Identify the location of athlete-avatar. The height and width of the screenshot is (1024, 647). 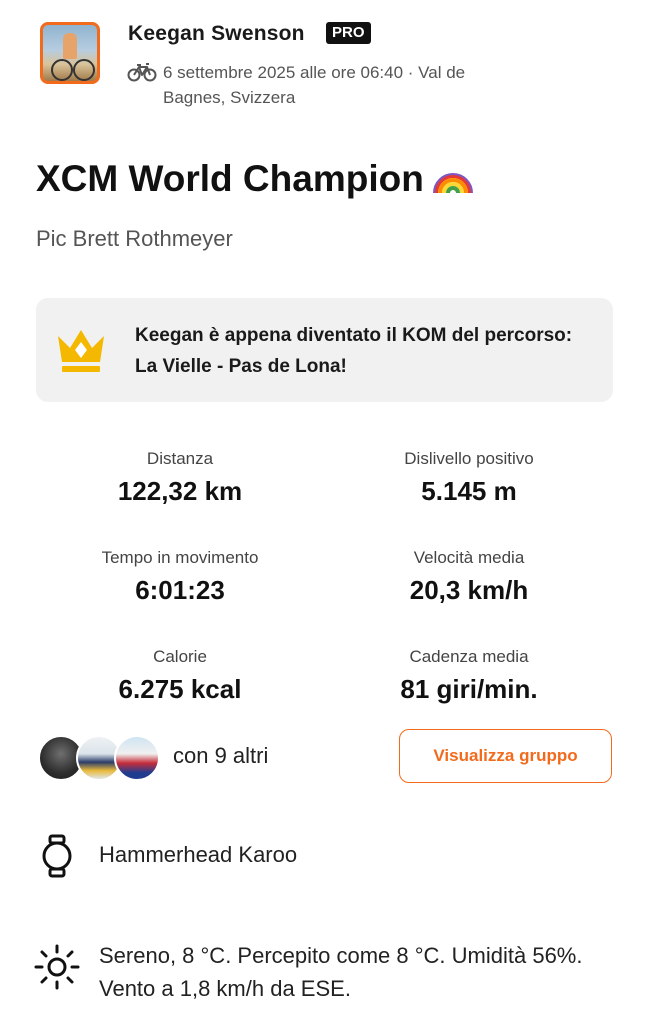
(70, 53).